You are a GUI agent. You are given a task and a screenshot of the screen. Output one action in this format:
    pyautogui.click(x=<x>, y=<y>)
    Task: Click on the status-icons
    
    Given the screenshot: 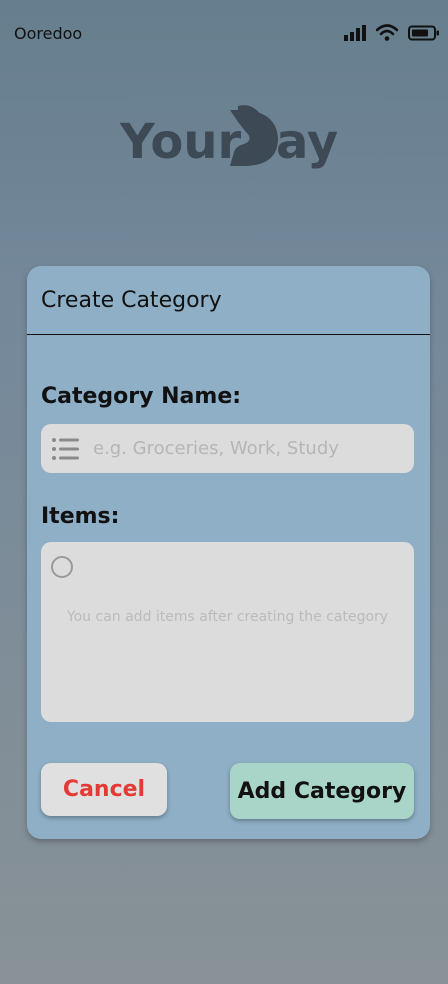 What is the action you would take?
    pyautogui.click(x=392, y=32)
    